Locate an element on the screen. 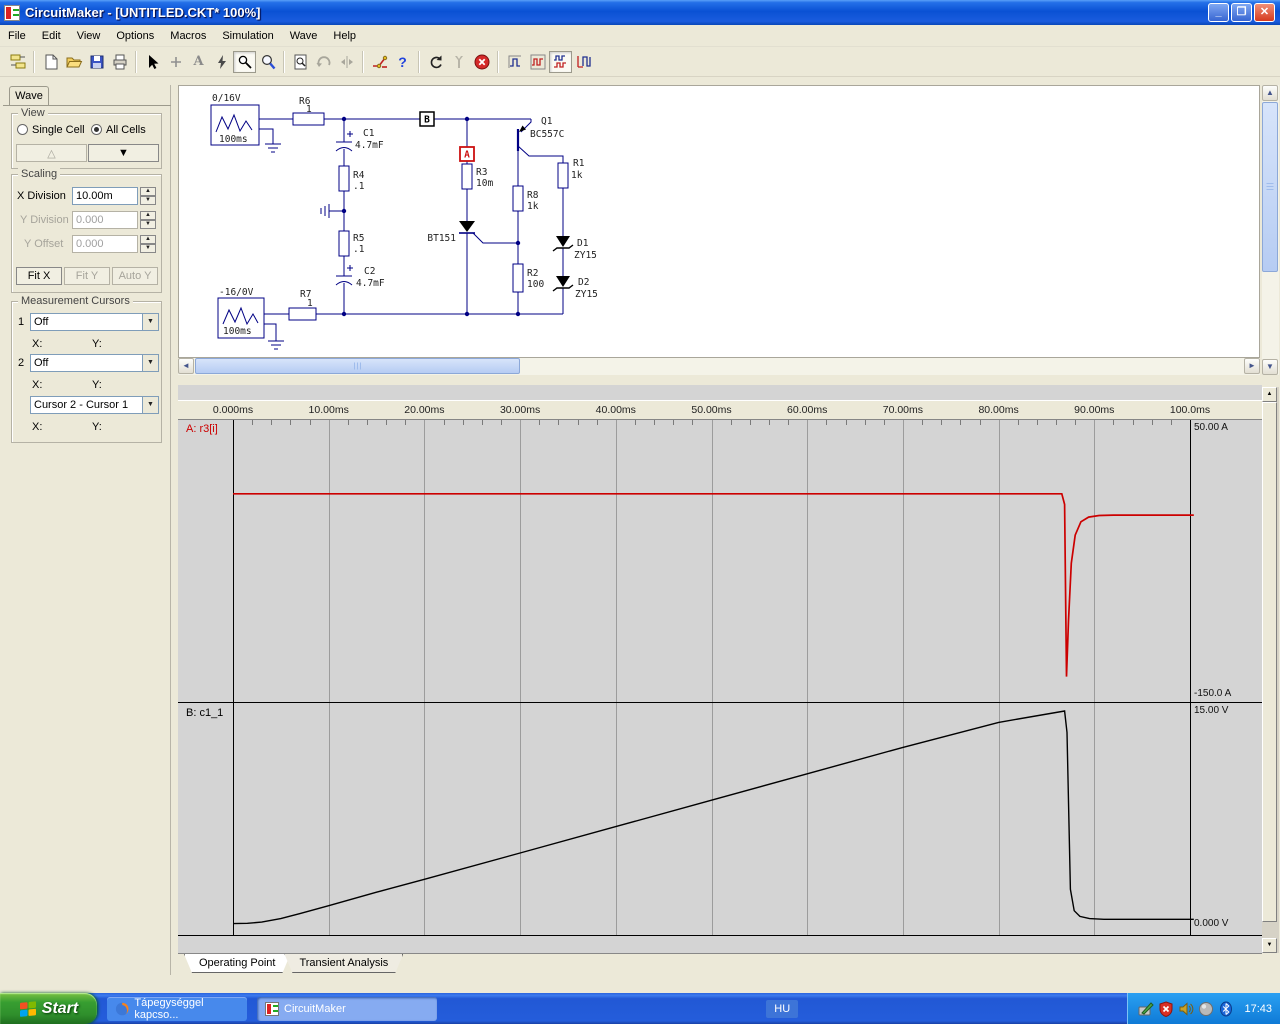 This screenshot has height=1024, width=1280. probe-tool-button is located at coordinates (244, 61).